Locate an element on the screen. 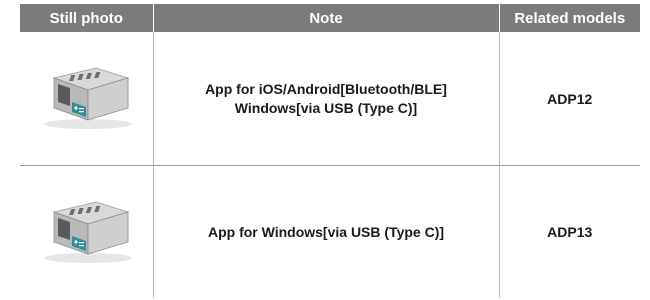 The width and height of the screenshot is (650, 300). header-related-models: Related models is located at coordinates (569, 18).